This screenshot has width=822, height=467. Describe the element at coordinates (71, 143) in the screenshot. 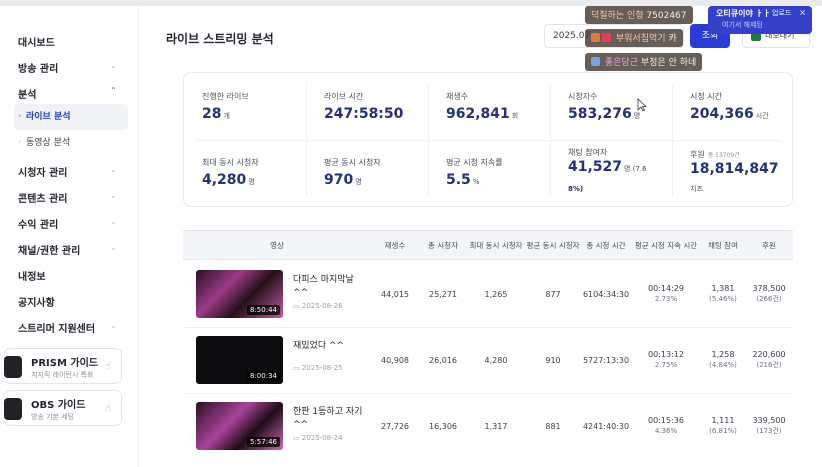

I see `sidebar-subitem-video-analytics: · 동영상 분석` at that location.